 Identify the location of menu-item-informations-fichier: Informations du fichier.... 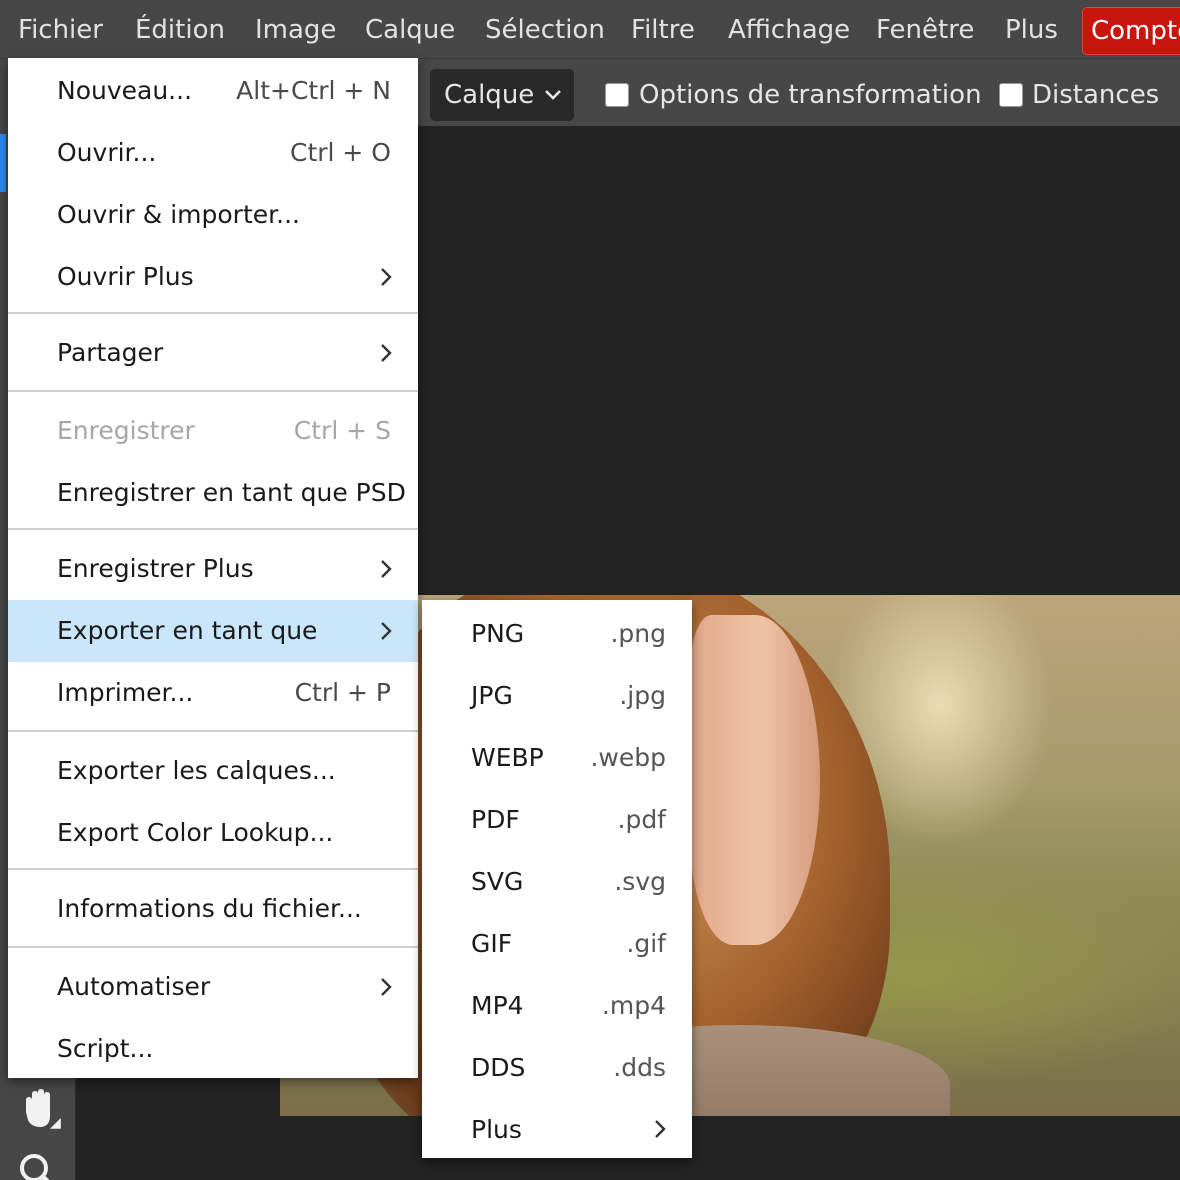
(213, 909).